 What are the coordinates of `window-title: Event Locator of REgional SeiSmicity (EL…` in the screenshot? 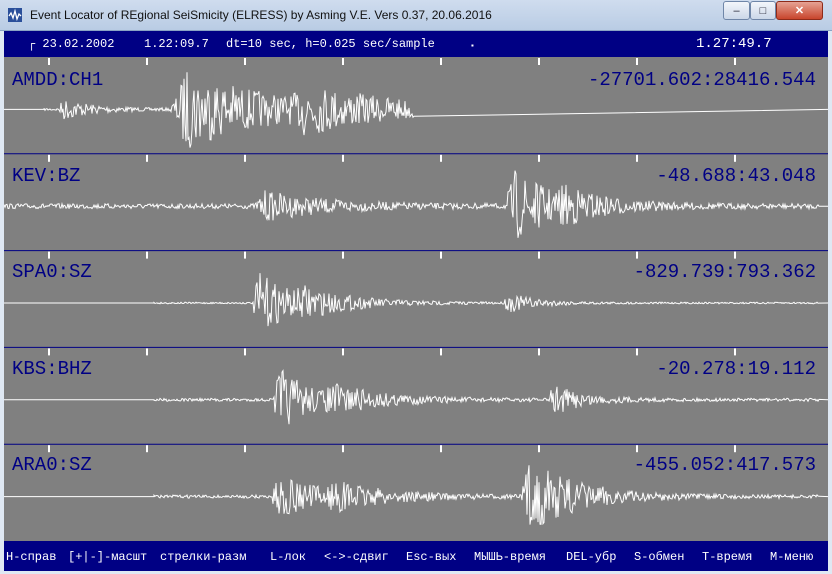 It's located at (261, 15).